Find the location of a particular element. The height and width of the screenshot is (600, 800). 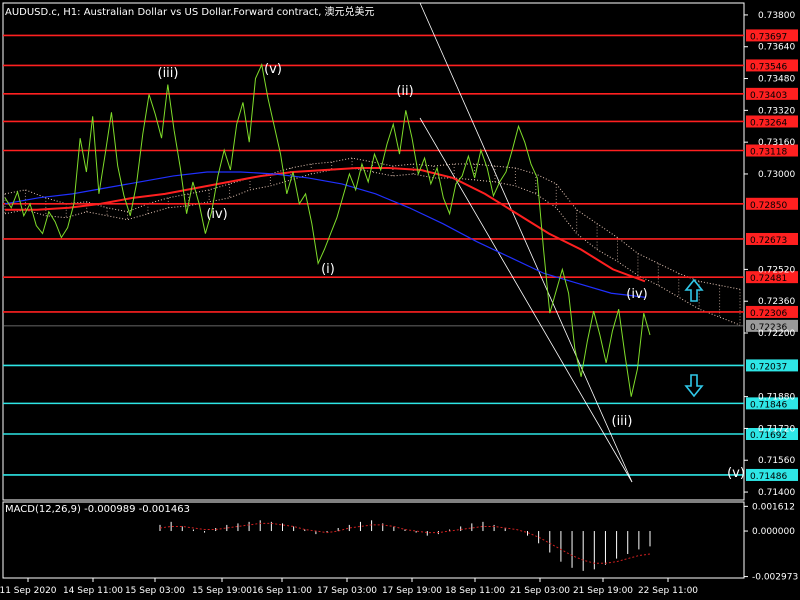

resistance-level-label: 0.72306 is located at coordinates (768, 314).